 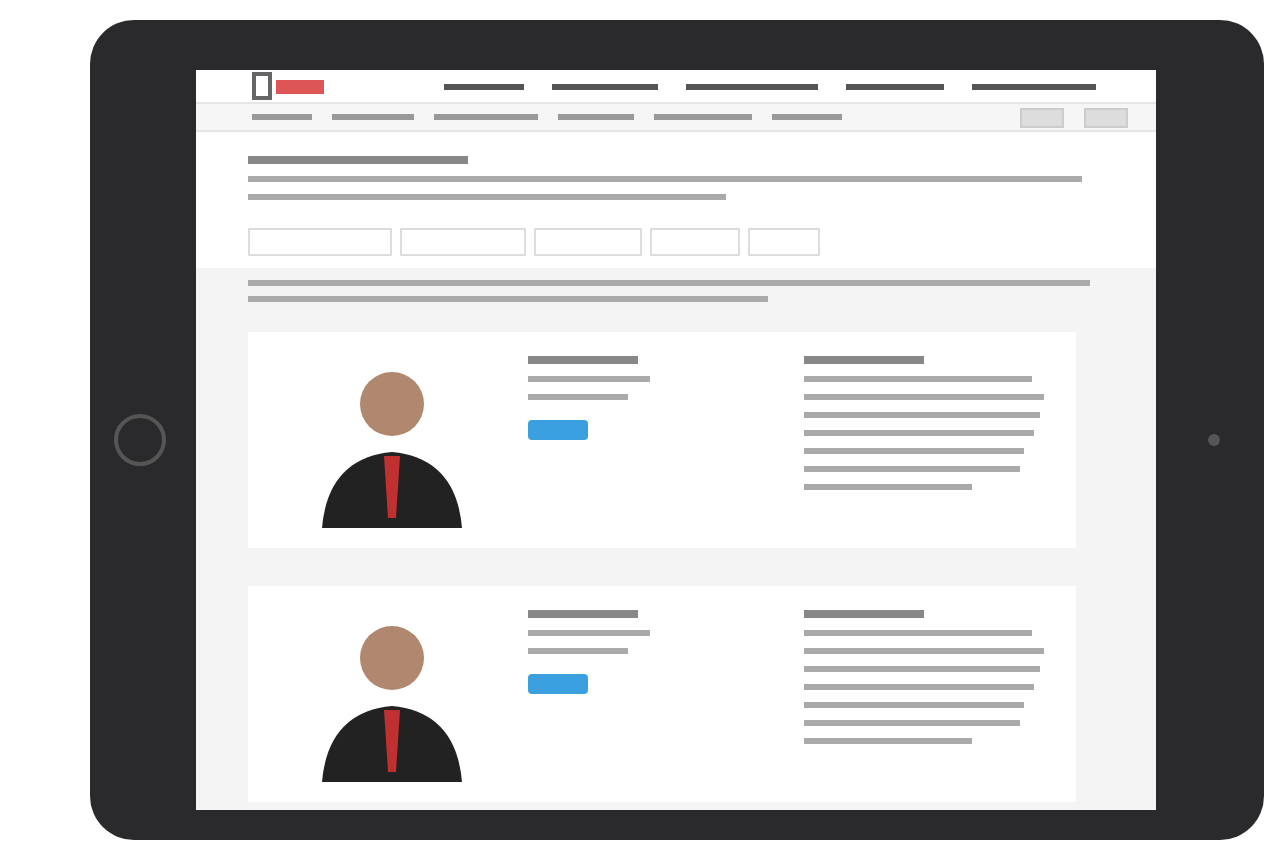 I want to click on logo-icon, so click(x=288, y=86).